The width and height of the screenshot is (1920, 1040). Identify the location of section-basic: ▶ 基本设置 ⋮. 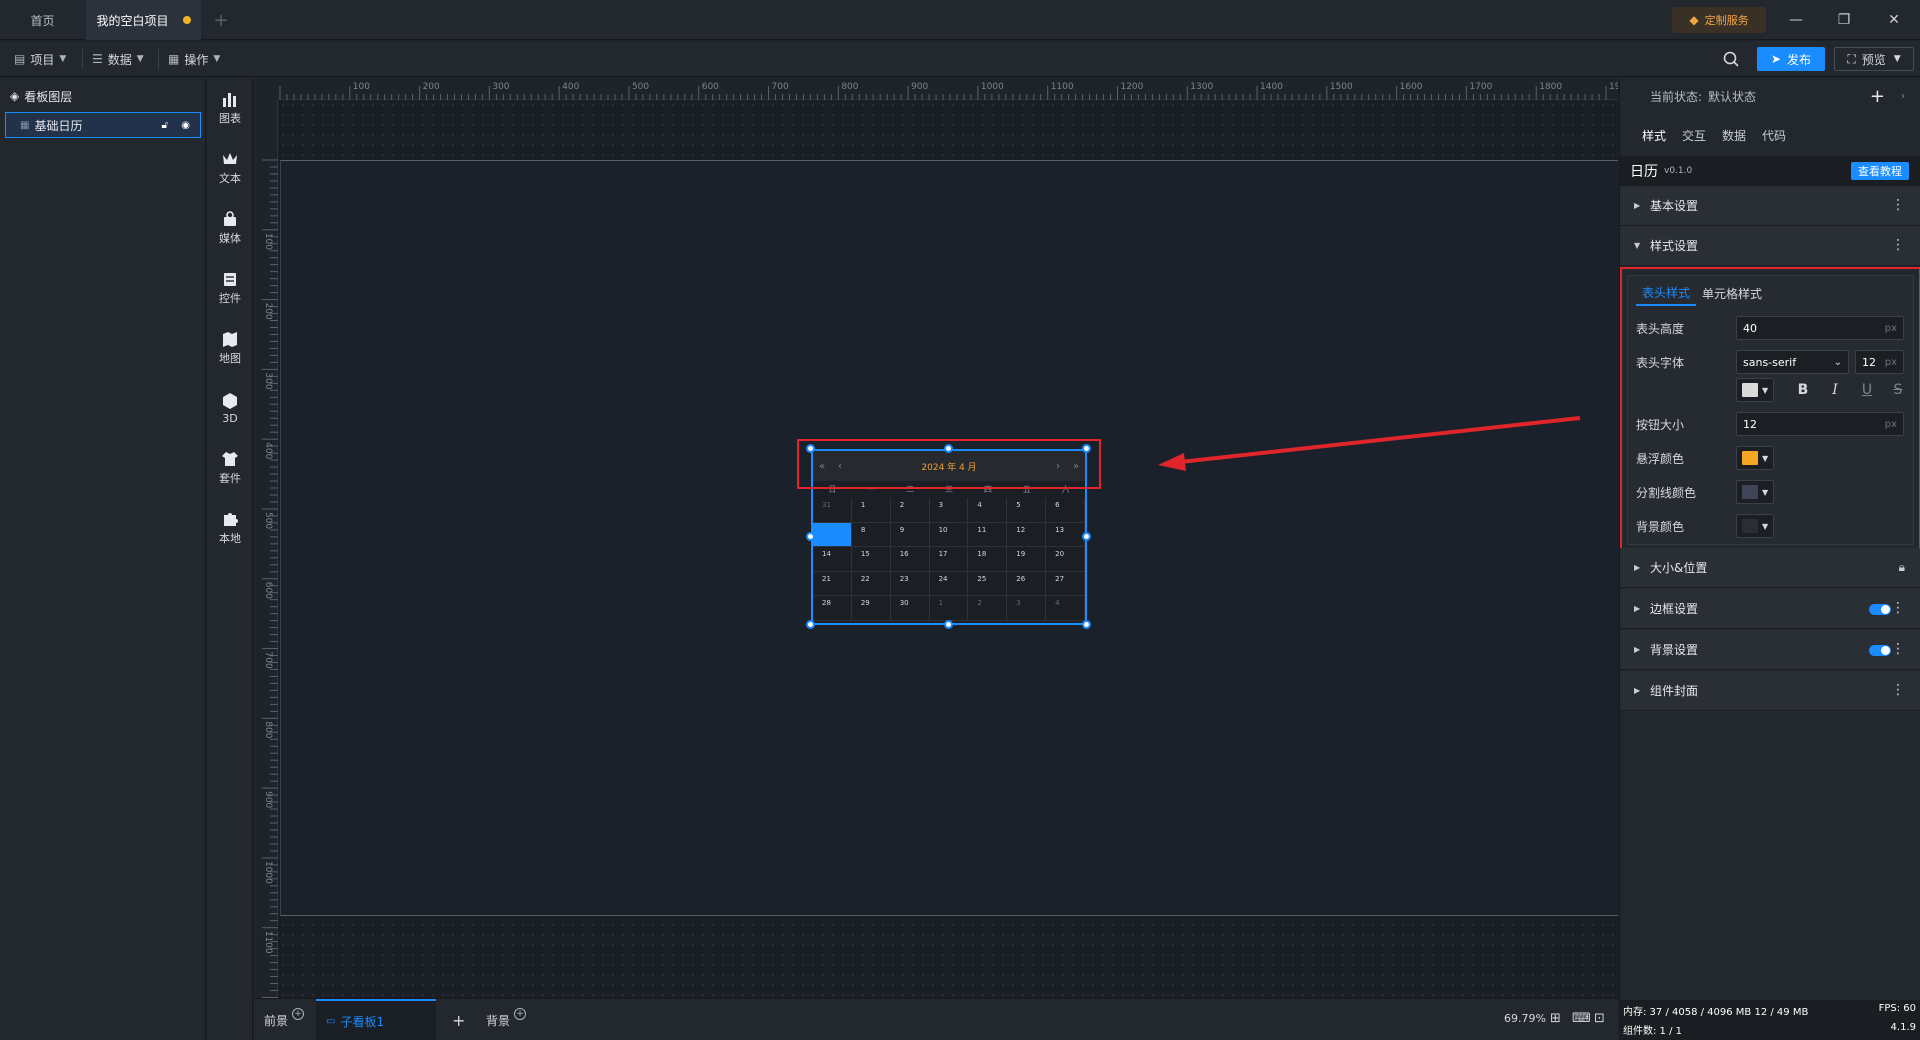
(1770, 206).